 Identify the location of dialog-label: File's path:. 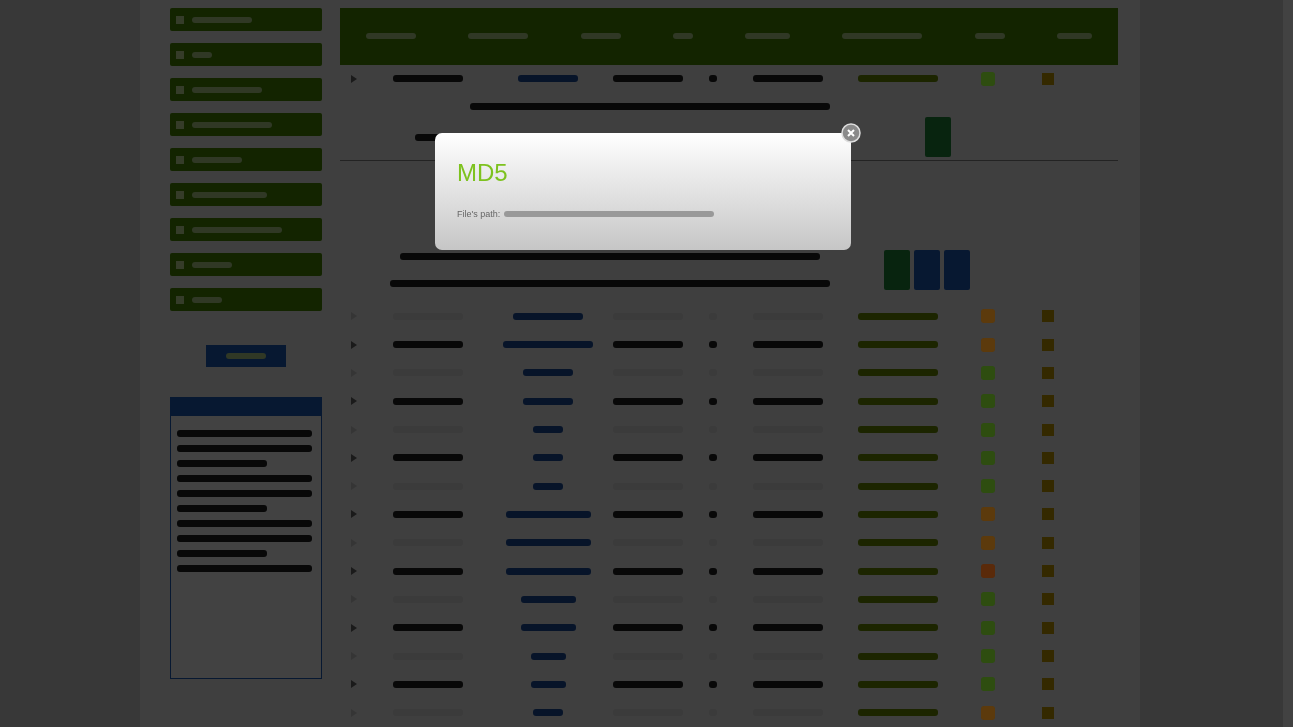
(479, 214).